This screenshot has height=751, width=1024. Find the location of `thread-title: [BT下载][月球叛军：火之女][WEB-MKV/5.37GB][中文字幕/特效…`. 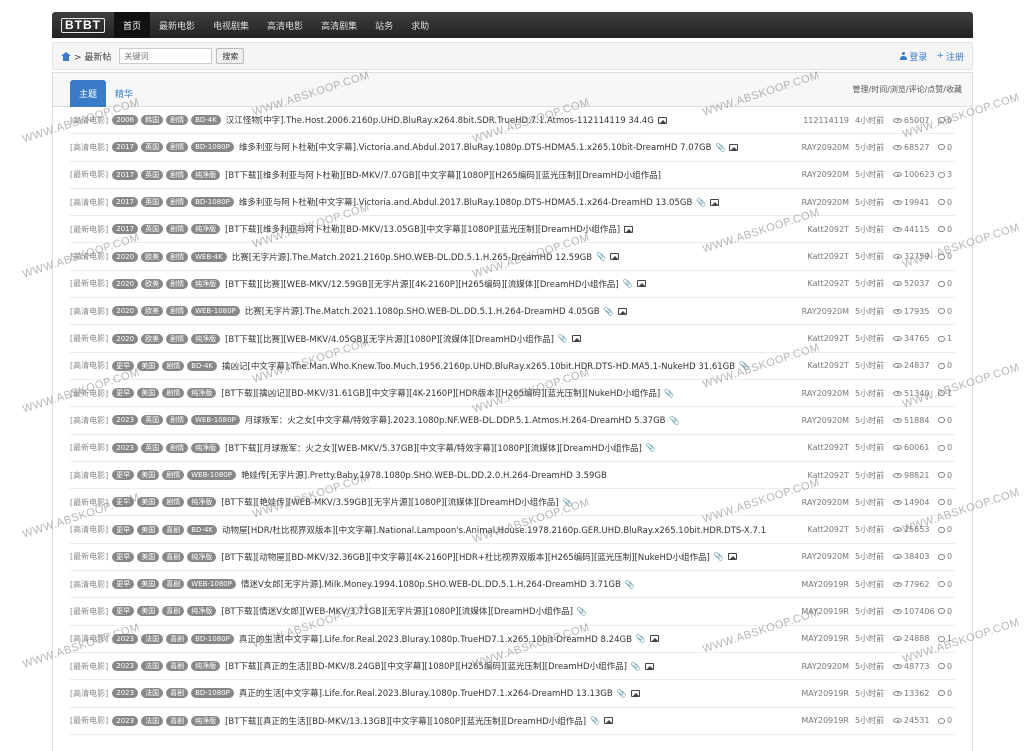

thread-title: [BT下载][月球叛军：火之女][WEB-MKV/5.37GB][中文字幕/特效… is located at coordinates (433, 448).